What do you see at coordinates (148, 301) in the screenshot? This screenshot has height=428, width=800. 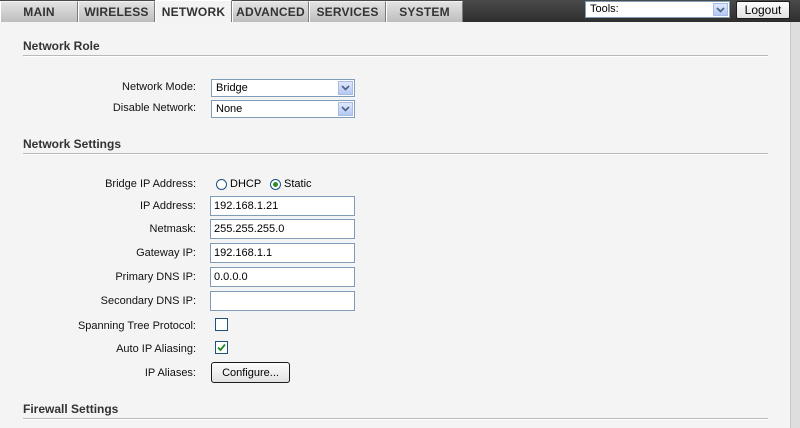 I see `secondary-dns-label: Secondary DNS IP:` at bounding box center [148, 301].